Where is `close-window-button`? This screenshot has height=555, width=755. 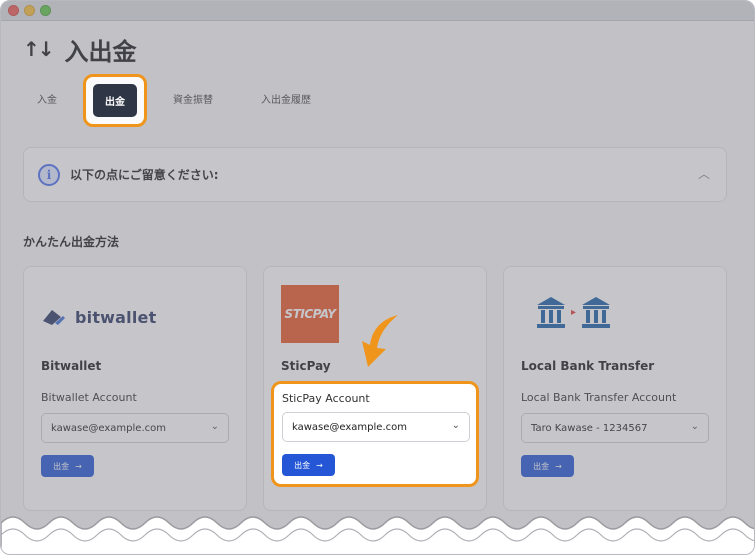
close-window-button is located at coordinates (13, 10).